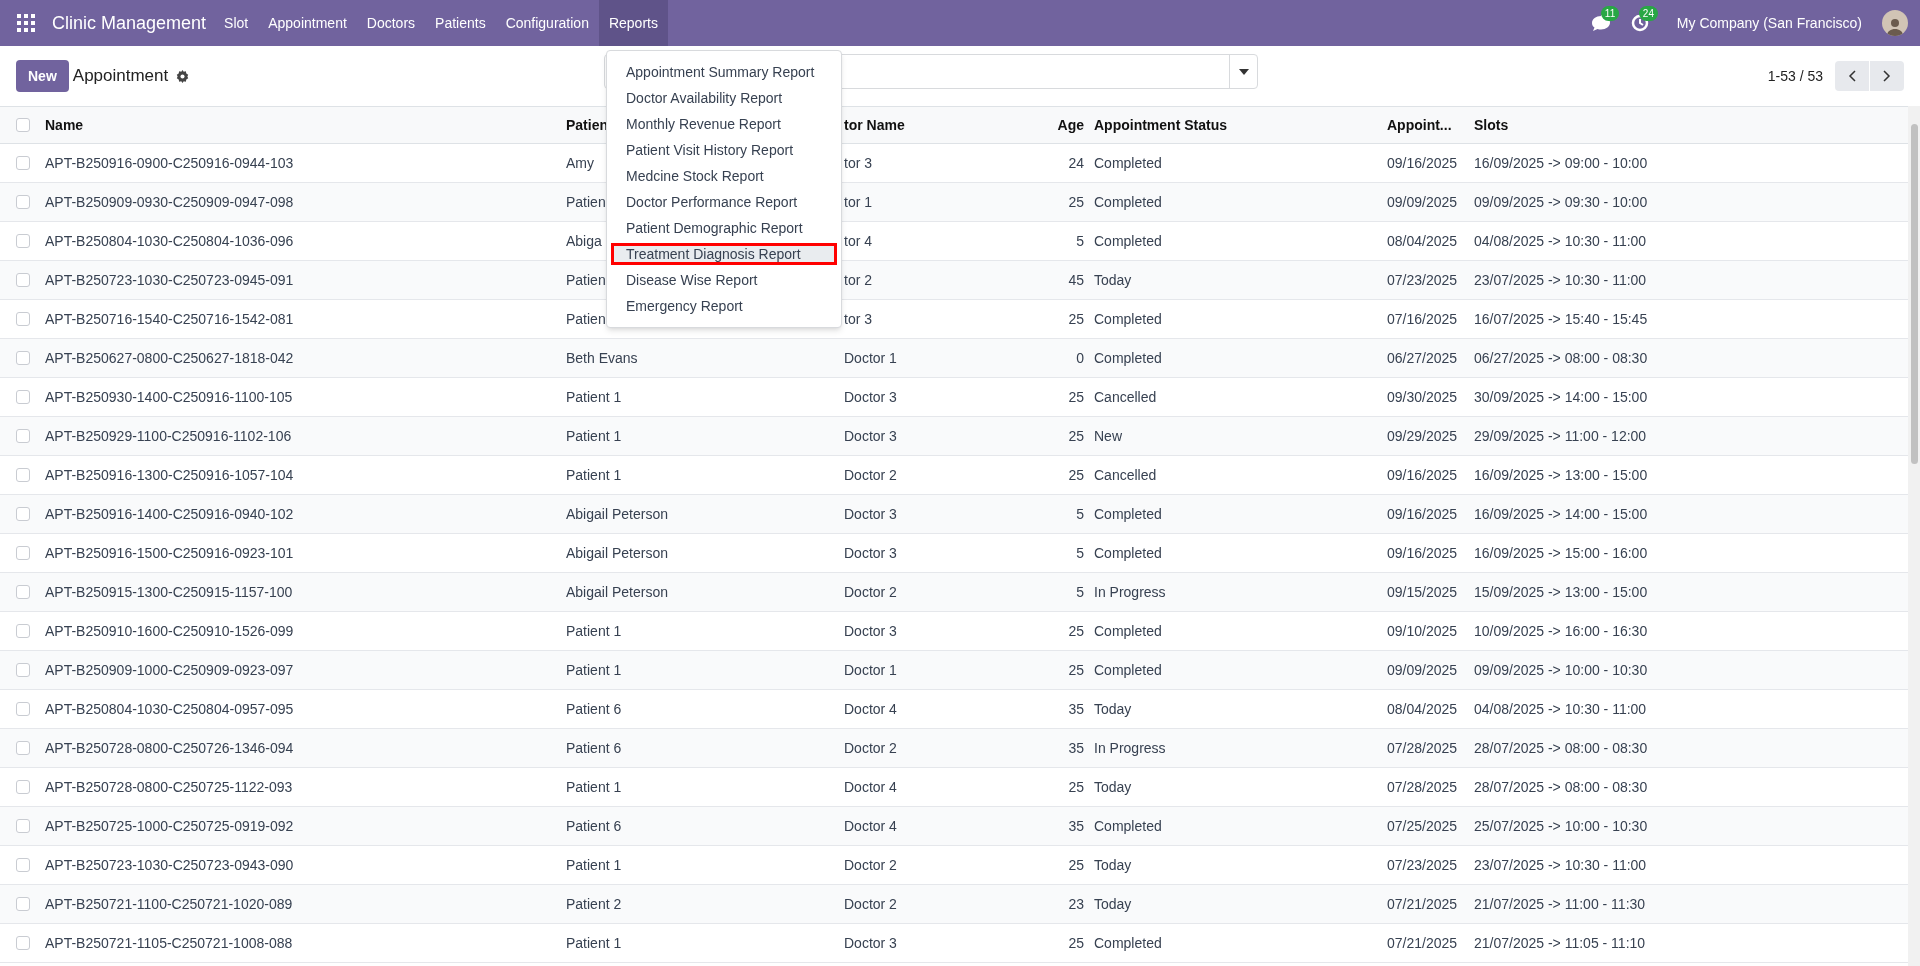  Describe the element at coordinates (1560, 942) in the screenshot. I see `table-cell: 21/07/2025 -> 11:05 - 11:10` at that location.